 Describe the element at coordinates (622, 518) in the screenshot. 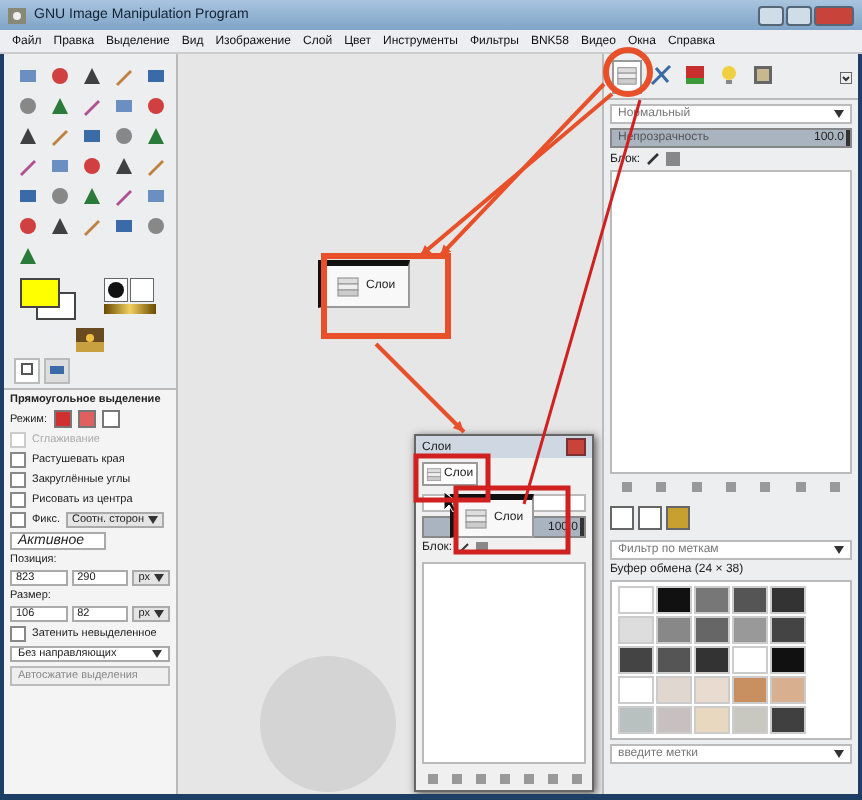

I see `brushes-tab` at that location.